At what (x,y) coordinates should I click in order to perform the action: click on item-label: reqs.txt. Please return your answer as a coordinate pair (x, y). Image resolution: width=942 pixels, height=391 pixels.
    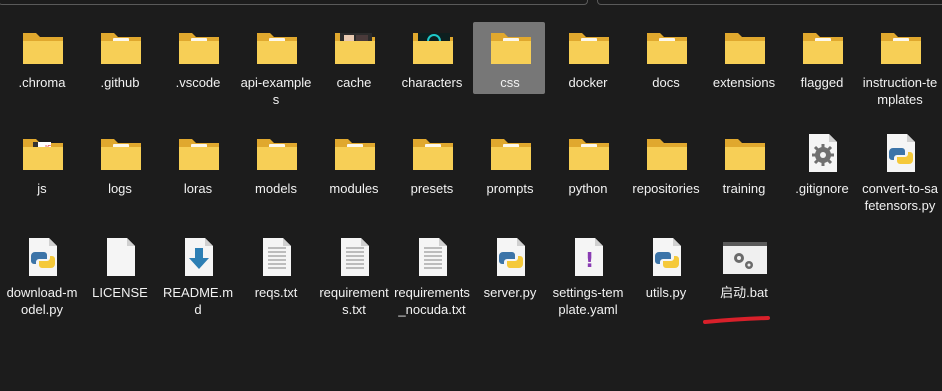
    Looking at the image, I should click on (276, 292).